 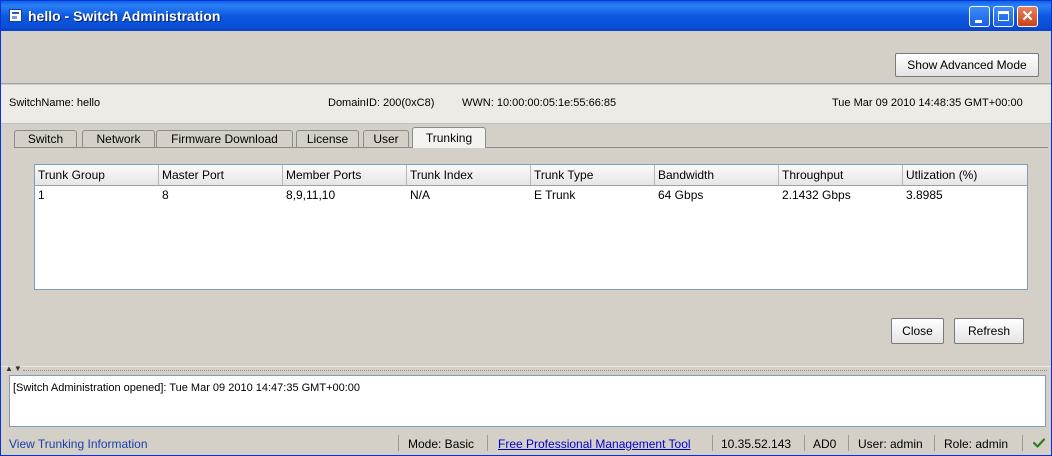 What do you see at coordinates (78, 444) in the screenshot?
I see `view-trunking-info-link: View Trunking Information` at bounding box center [78, 444].